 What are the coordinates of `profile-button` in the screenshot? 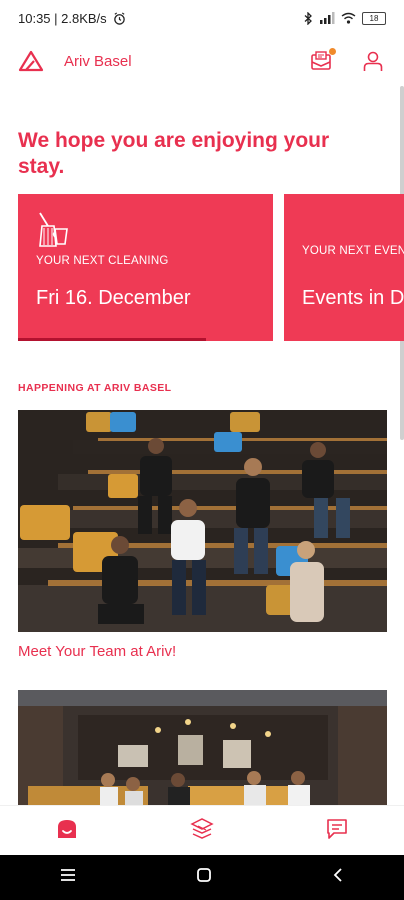 It's located at (373, 61).